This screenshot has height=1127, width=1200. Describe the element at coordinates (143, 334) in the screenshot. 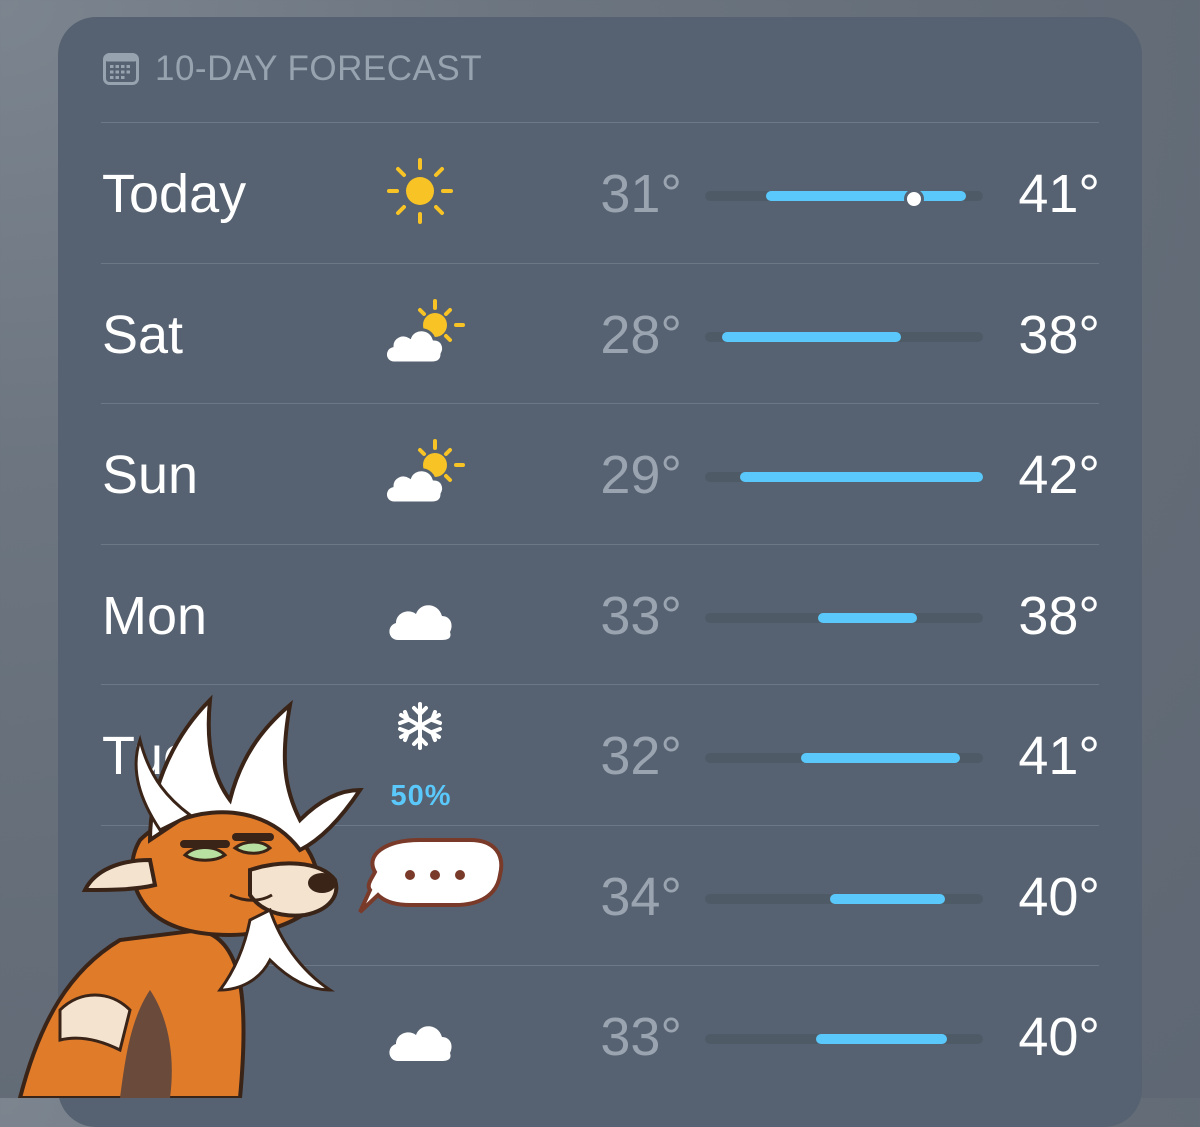

I see `day-label: Sat` at that location.